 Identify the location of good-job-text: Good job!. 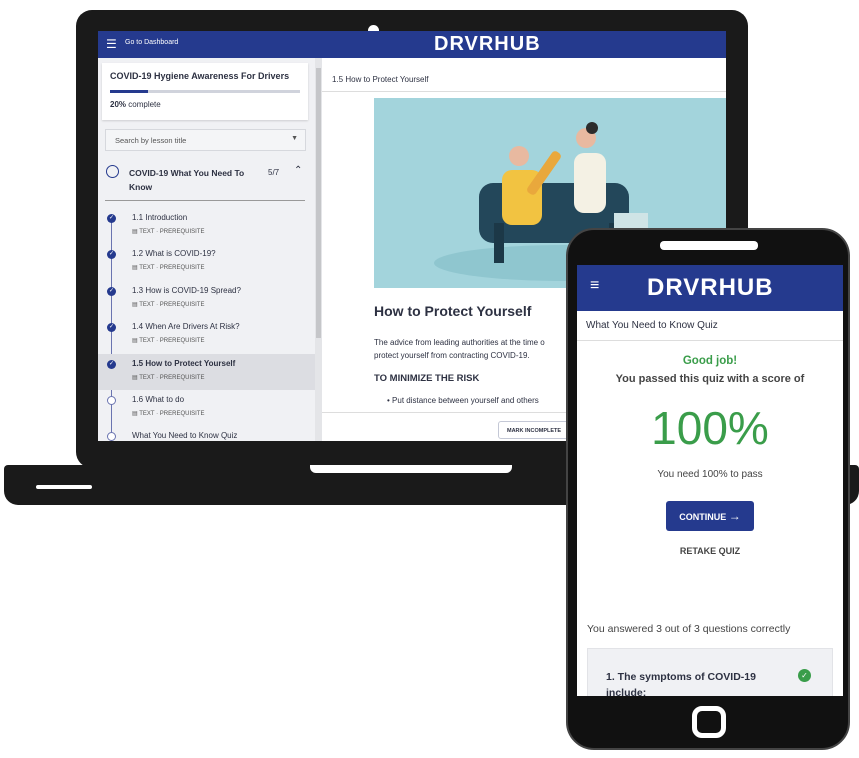
(710, 361).